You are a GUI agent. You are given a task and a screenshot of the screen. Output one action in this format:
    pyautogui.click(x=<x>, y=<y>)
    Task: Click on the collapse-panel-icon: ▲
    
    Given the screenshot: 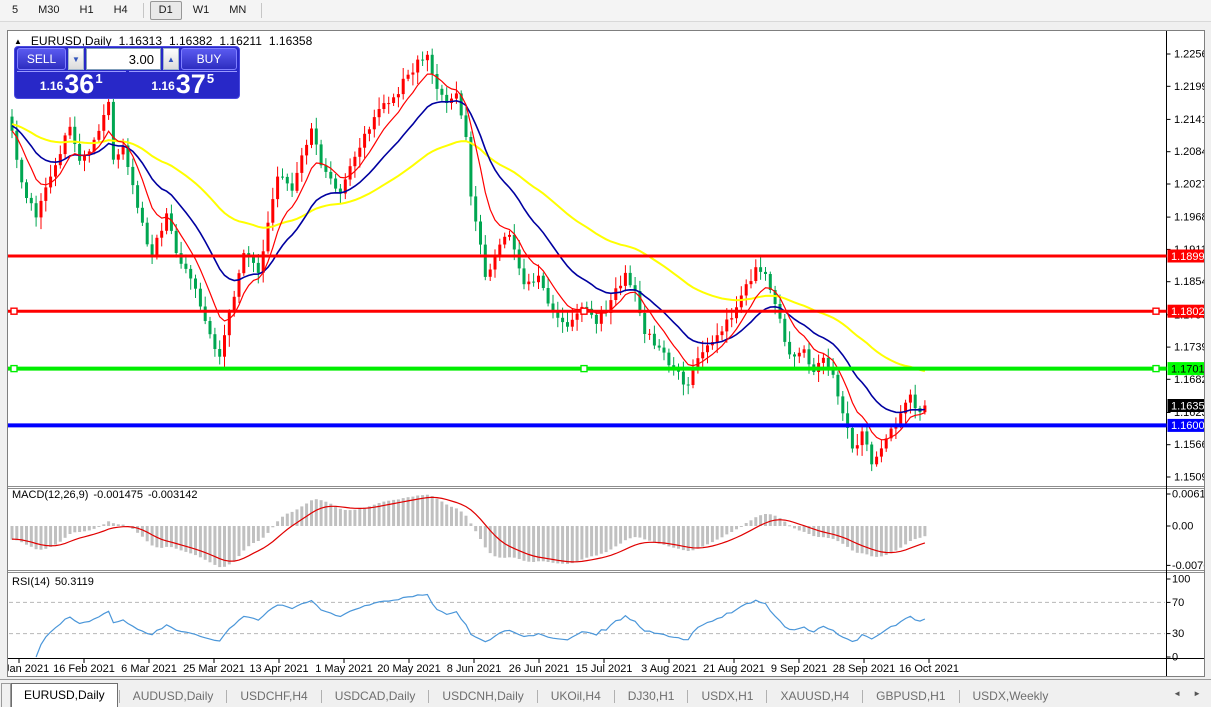 What is the action you would take?
    pyautogui.click(x=18, y=41)
    